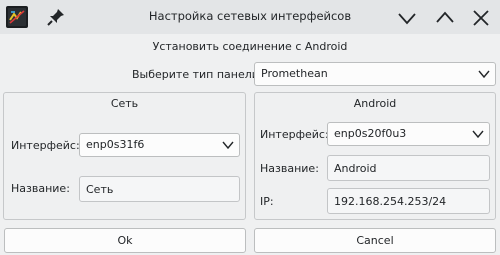 The width and height of the screenshot is (500, 255). I want to click on android-interface-value: enp0s20f0u3, so click(370, 133).